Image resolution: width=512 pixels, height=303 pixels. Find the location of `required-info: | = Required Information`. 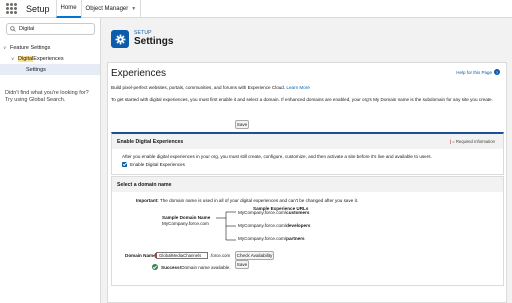

required-info: | = Required Information is located at coordinates (472, 141).